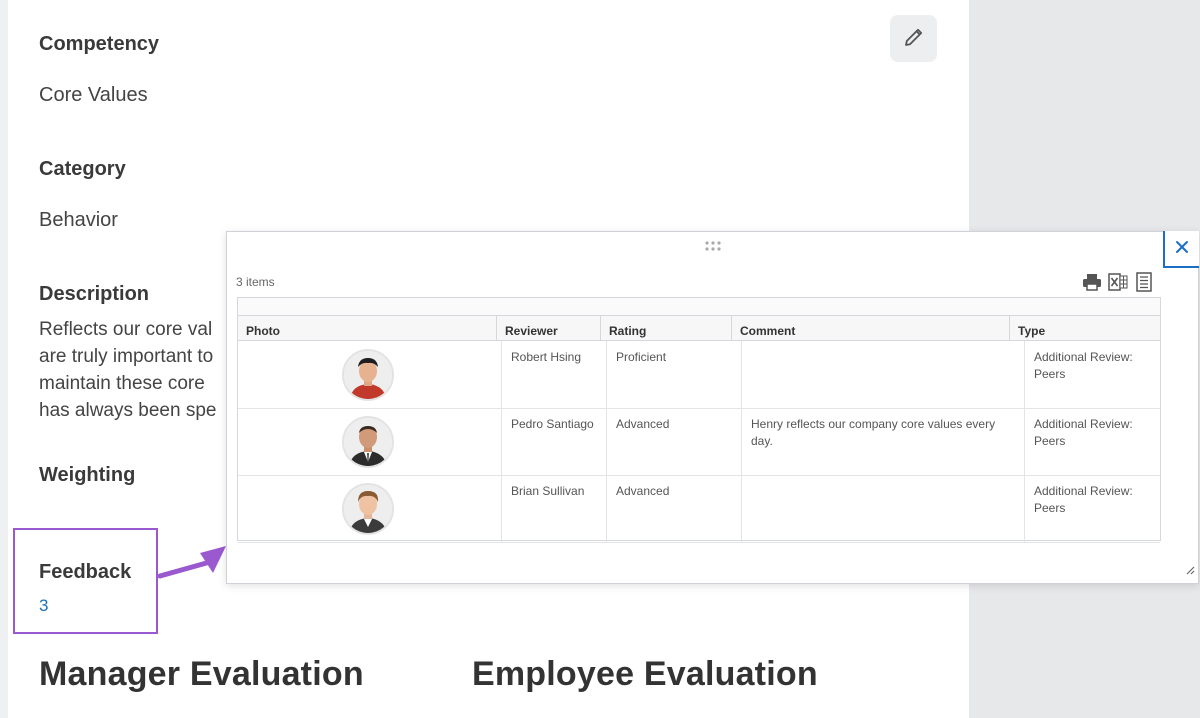 The height and width of the screenshot is (718, 1200). I want to click on close-popup-button, so click(1181, 249).